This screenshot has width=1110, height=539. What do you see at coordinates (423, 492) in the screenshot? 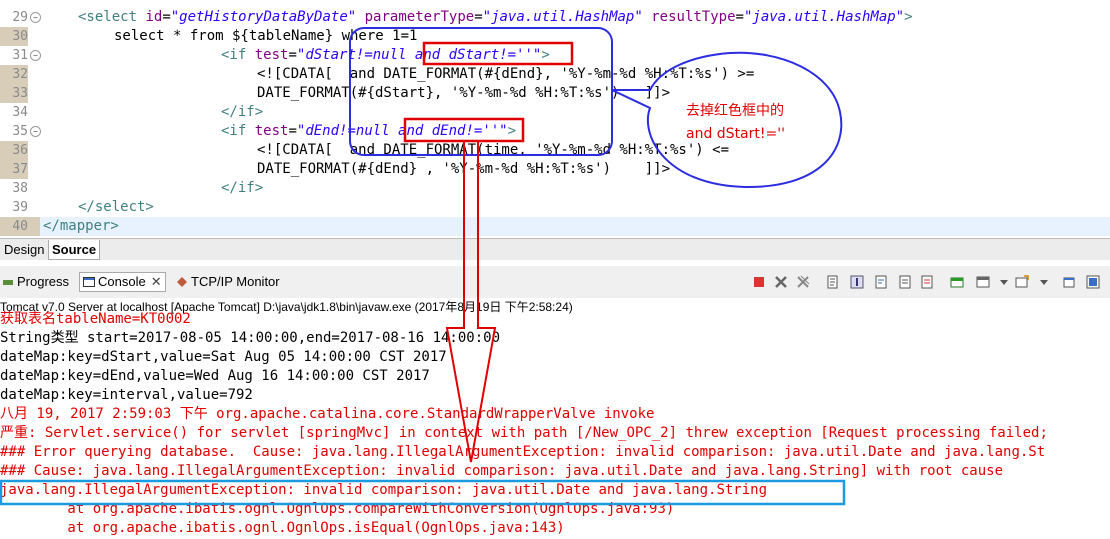
I see `cyan-highlight-box` at bounding box center [423, 492].